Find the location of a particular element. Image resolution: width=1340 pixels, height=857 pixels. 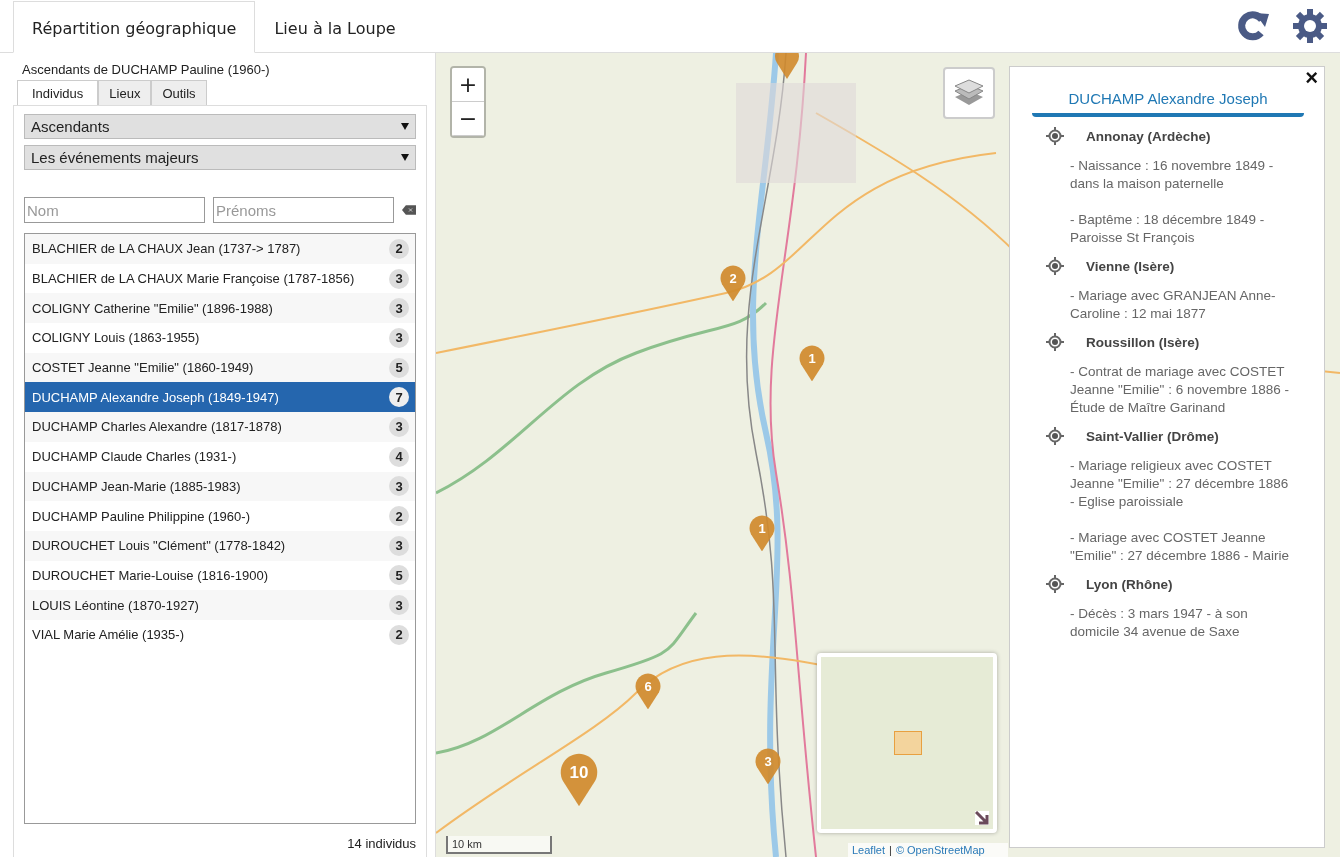

count-badge: 7 is located at coordinates (399, 397).